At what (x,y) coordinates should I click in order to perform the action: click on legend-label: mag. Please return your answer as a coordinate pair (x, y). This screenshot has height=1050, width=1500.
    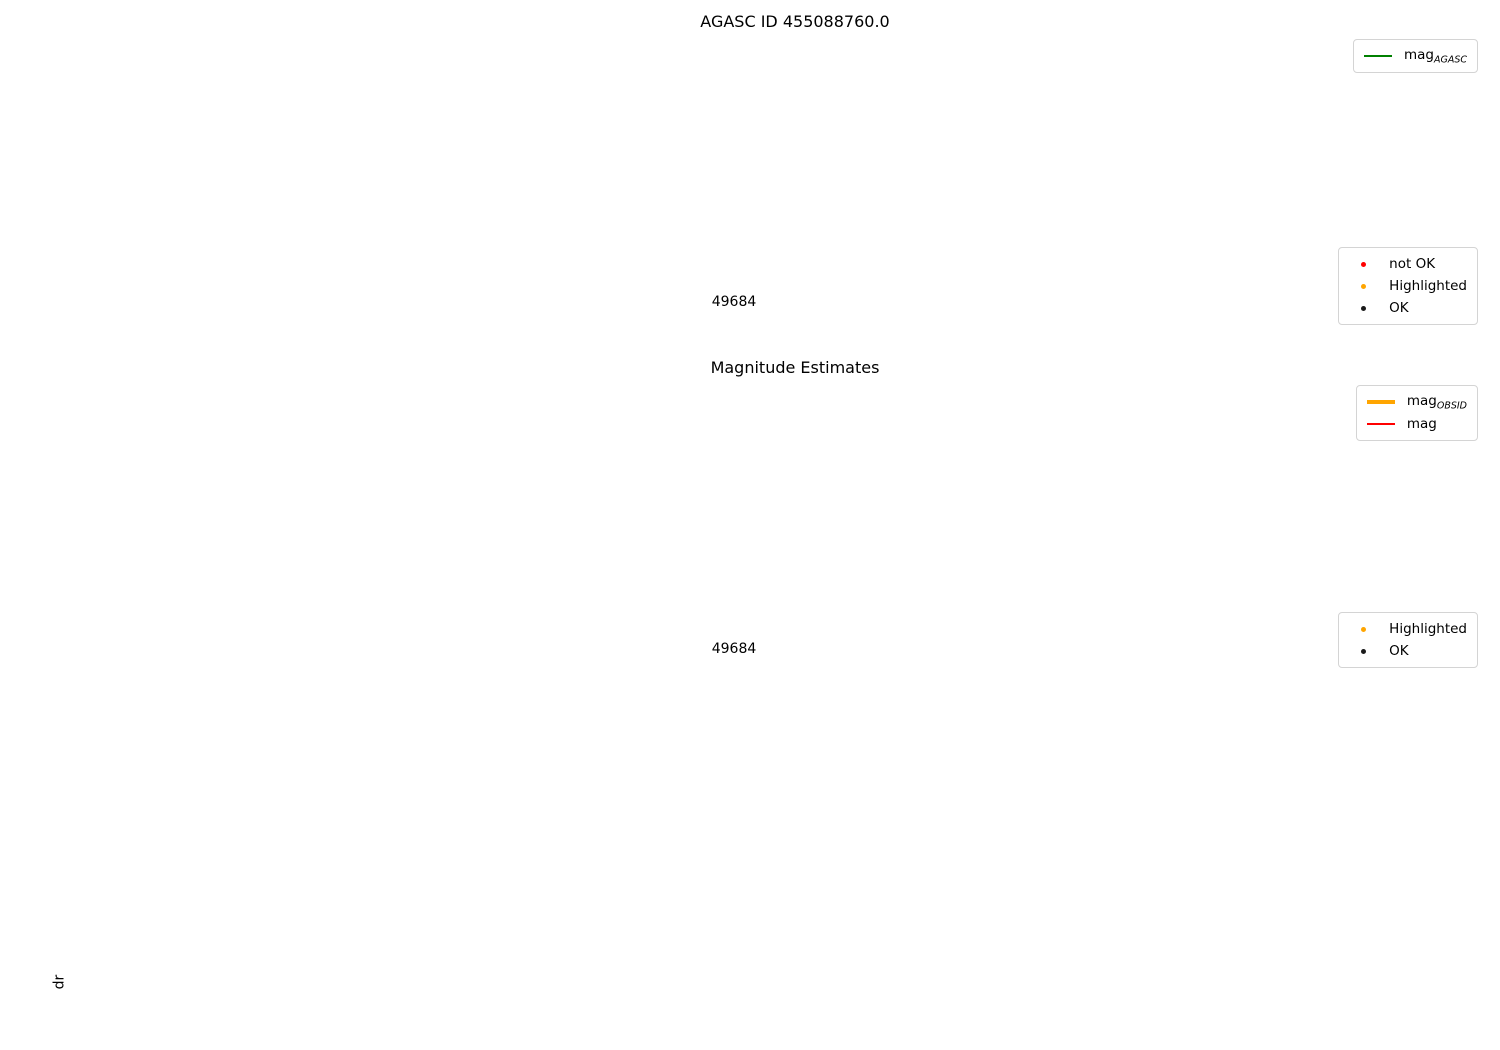
    Looking at the image, I should click on (1421, 424).